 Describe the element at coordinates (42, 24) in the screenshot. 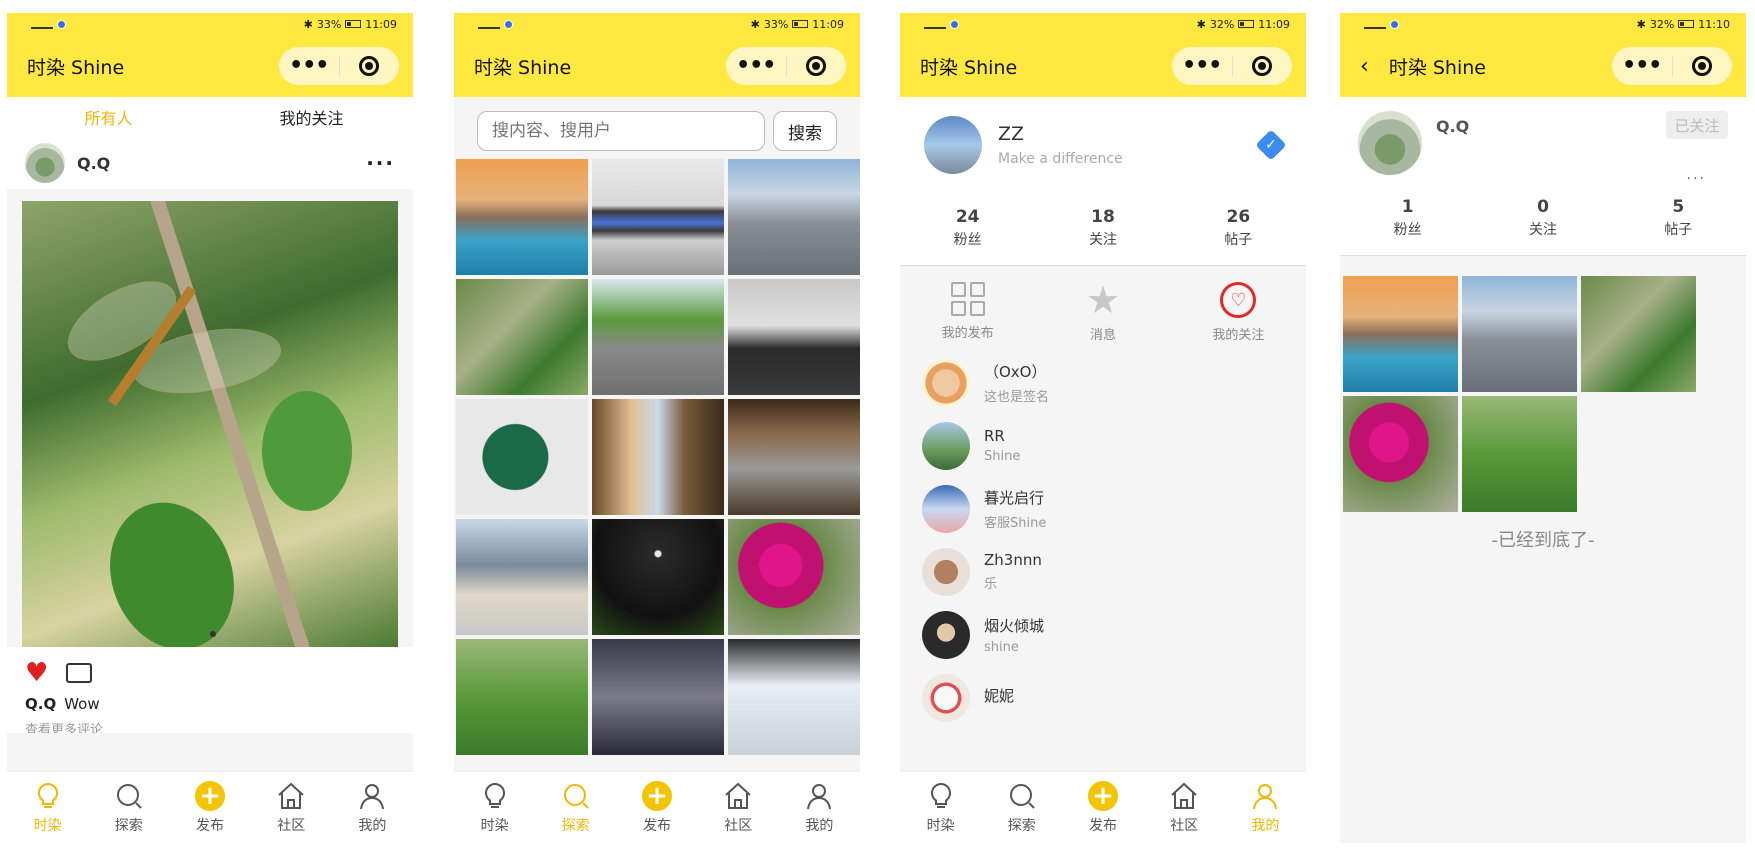

I see `signal-icon` at that location.